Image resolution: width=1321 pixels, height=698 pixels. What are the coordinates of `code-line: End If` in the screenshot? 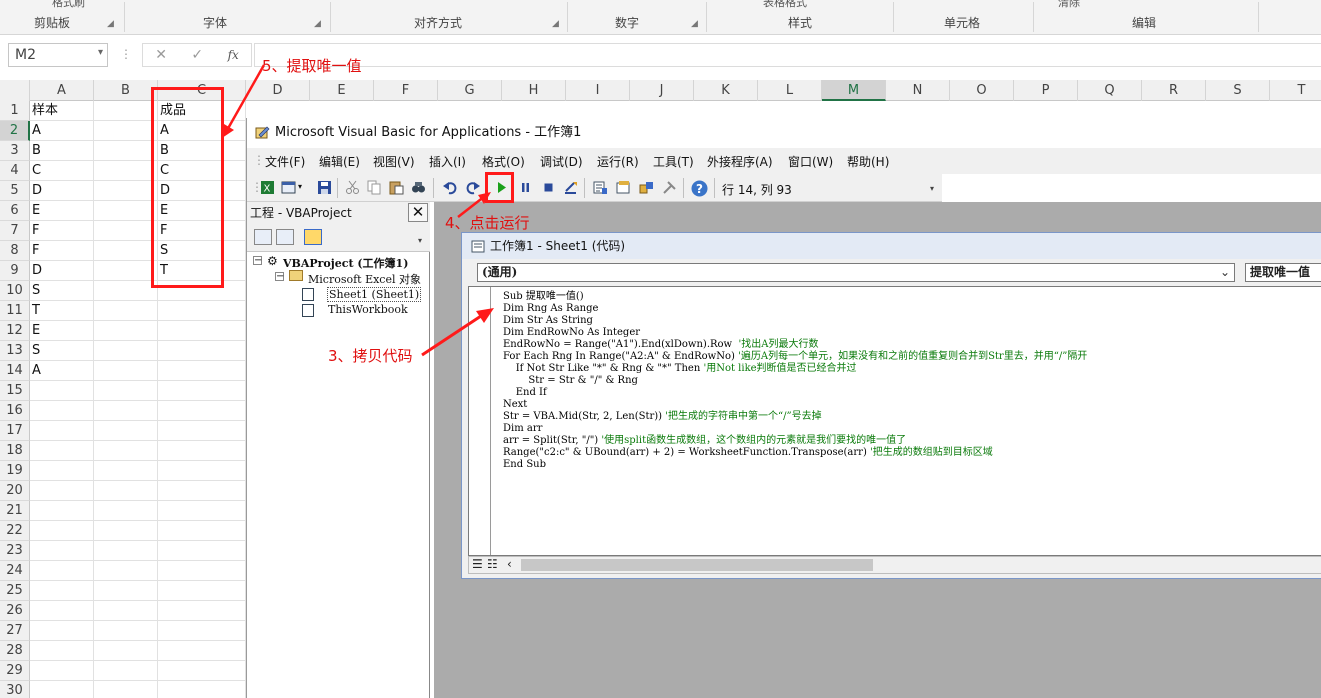 It's located at (795, 393).